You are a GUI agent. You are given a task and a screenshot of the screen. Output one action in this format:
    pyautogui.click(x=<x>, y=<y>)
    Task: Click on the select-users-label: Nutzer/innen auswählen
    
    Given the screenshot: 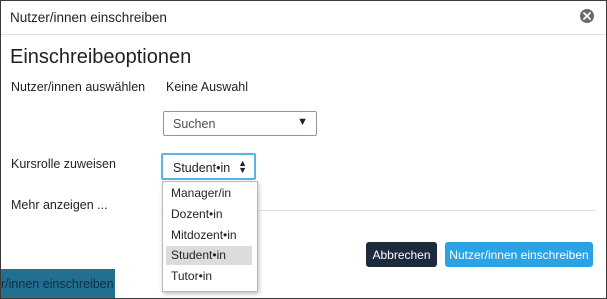 What is the action you would take?
    pyautogui.click(x=78, y=87)
    